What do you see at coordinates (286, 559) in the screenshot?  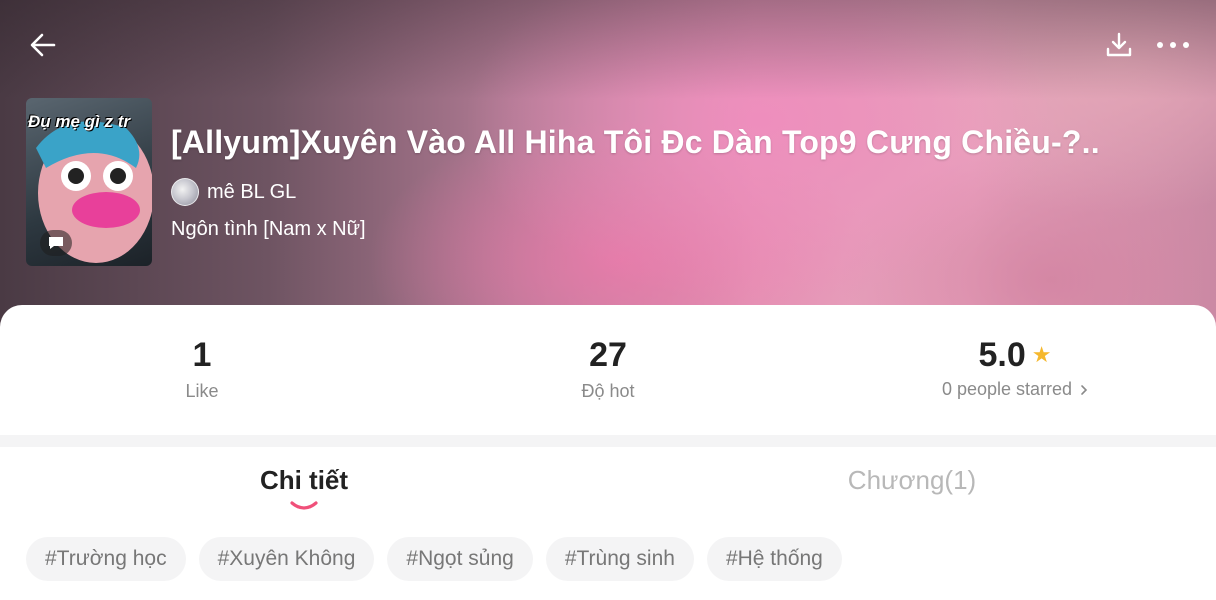 I see `tag-chip: #Xuyên Không` at bounding box center [286, 559].